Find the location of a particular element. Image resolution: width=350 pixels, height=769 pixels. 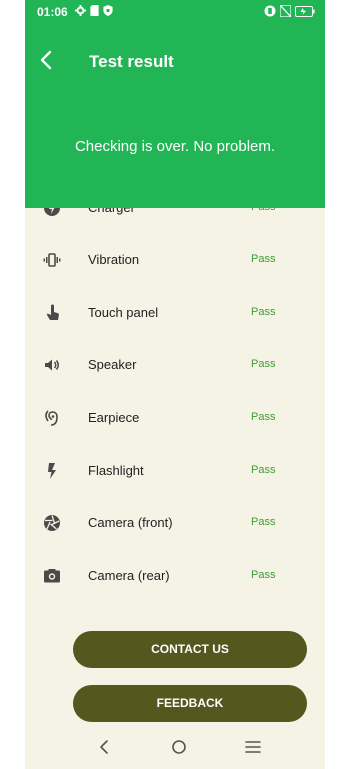

status-bar: 01:06 is located at coordinates (175, 12).